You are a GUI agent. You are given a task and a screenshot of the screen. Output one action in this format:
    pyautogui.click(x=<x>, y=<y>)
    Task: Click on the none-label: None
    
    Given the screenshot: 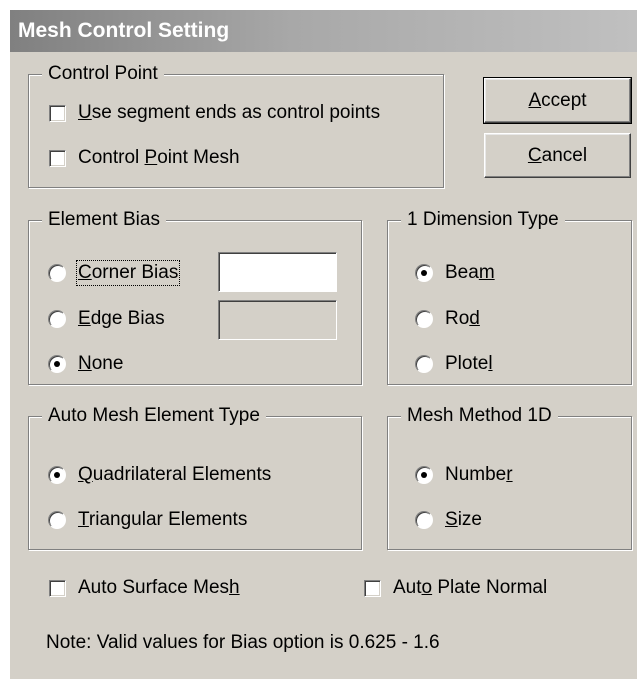 What is the action you would take?
    pyautogui.click(x=101, y=363)
    